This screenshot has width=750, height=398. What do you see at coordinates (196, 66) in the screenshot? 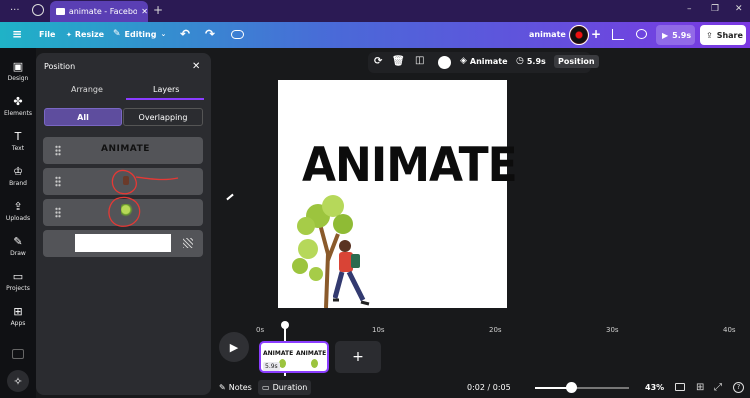
I see `close-icon: ✕` at bounding box center [196, 66].